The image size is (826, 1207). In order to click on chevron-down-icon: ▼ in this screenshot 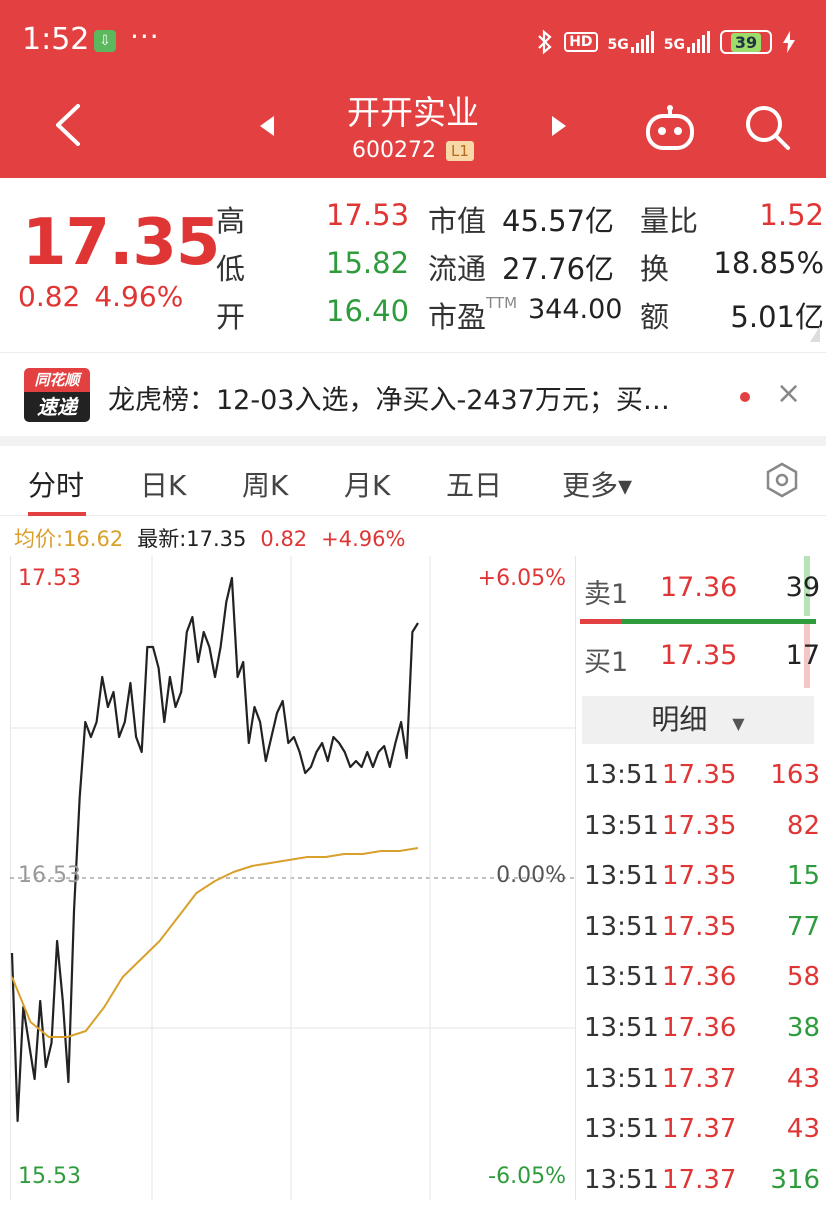, I will do `click(738, 723)`.